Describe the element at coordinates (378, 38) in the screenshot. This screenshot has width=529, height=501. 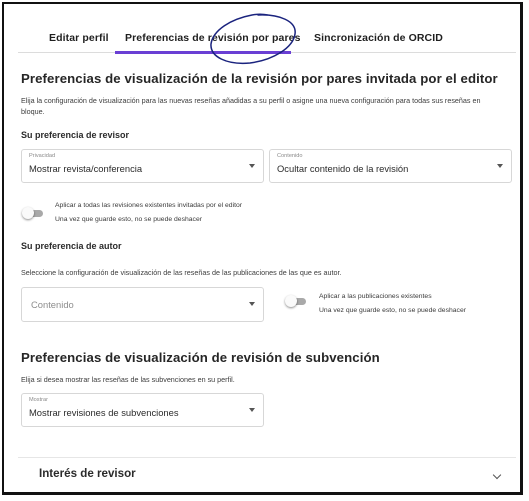
I see `tab-orcid-sync: Sincronización de ORCID` at that location.